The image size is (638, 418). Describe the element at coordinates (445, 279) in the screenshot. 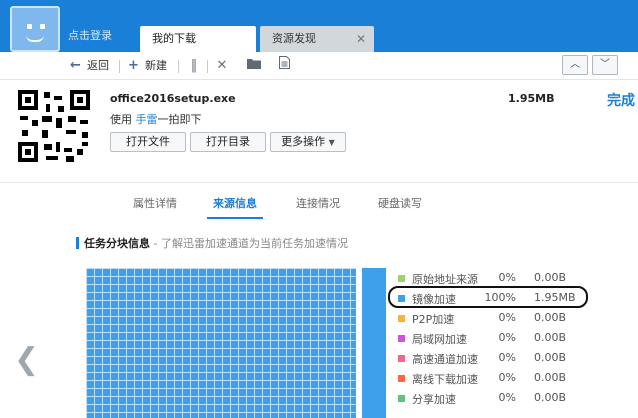

I see `legend-name: 原始地址来源` at that location.